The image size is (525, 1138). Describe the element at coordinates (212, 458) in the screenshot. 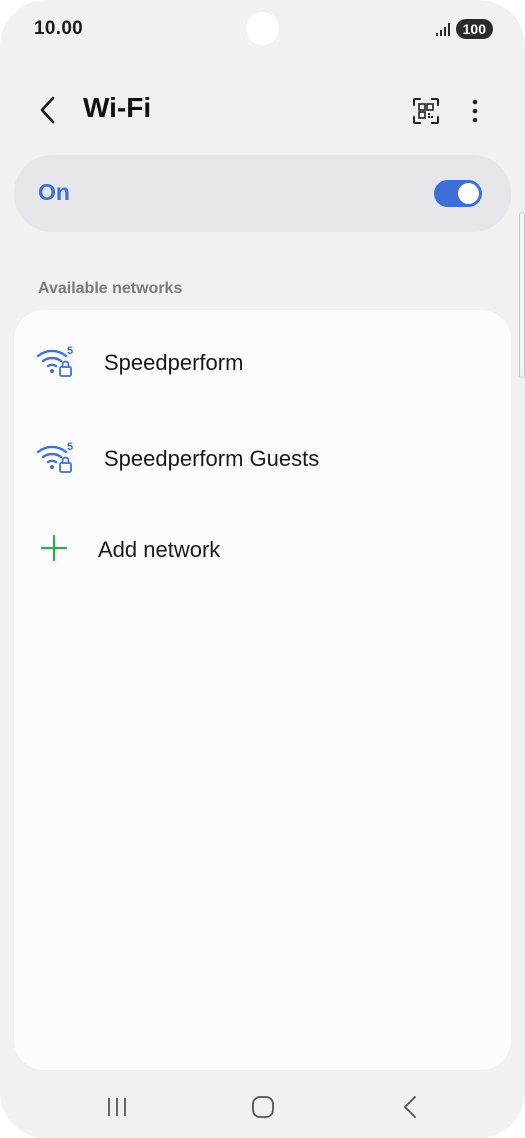

I see `network-name: Speedperform Guests` at that location.